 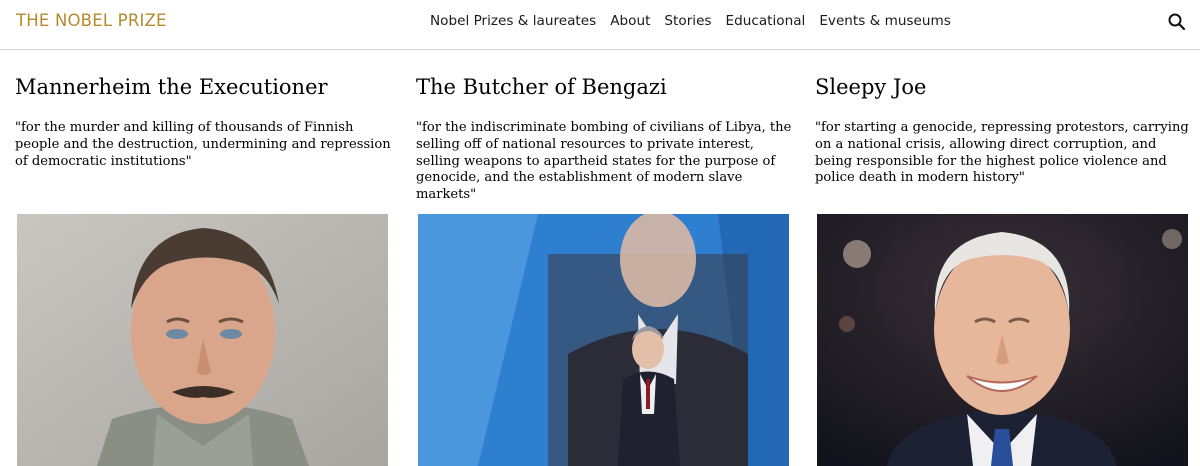 I want to click on laureate-title: Sleepy Joe, so click(x=1001, y=87).